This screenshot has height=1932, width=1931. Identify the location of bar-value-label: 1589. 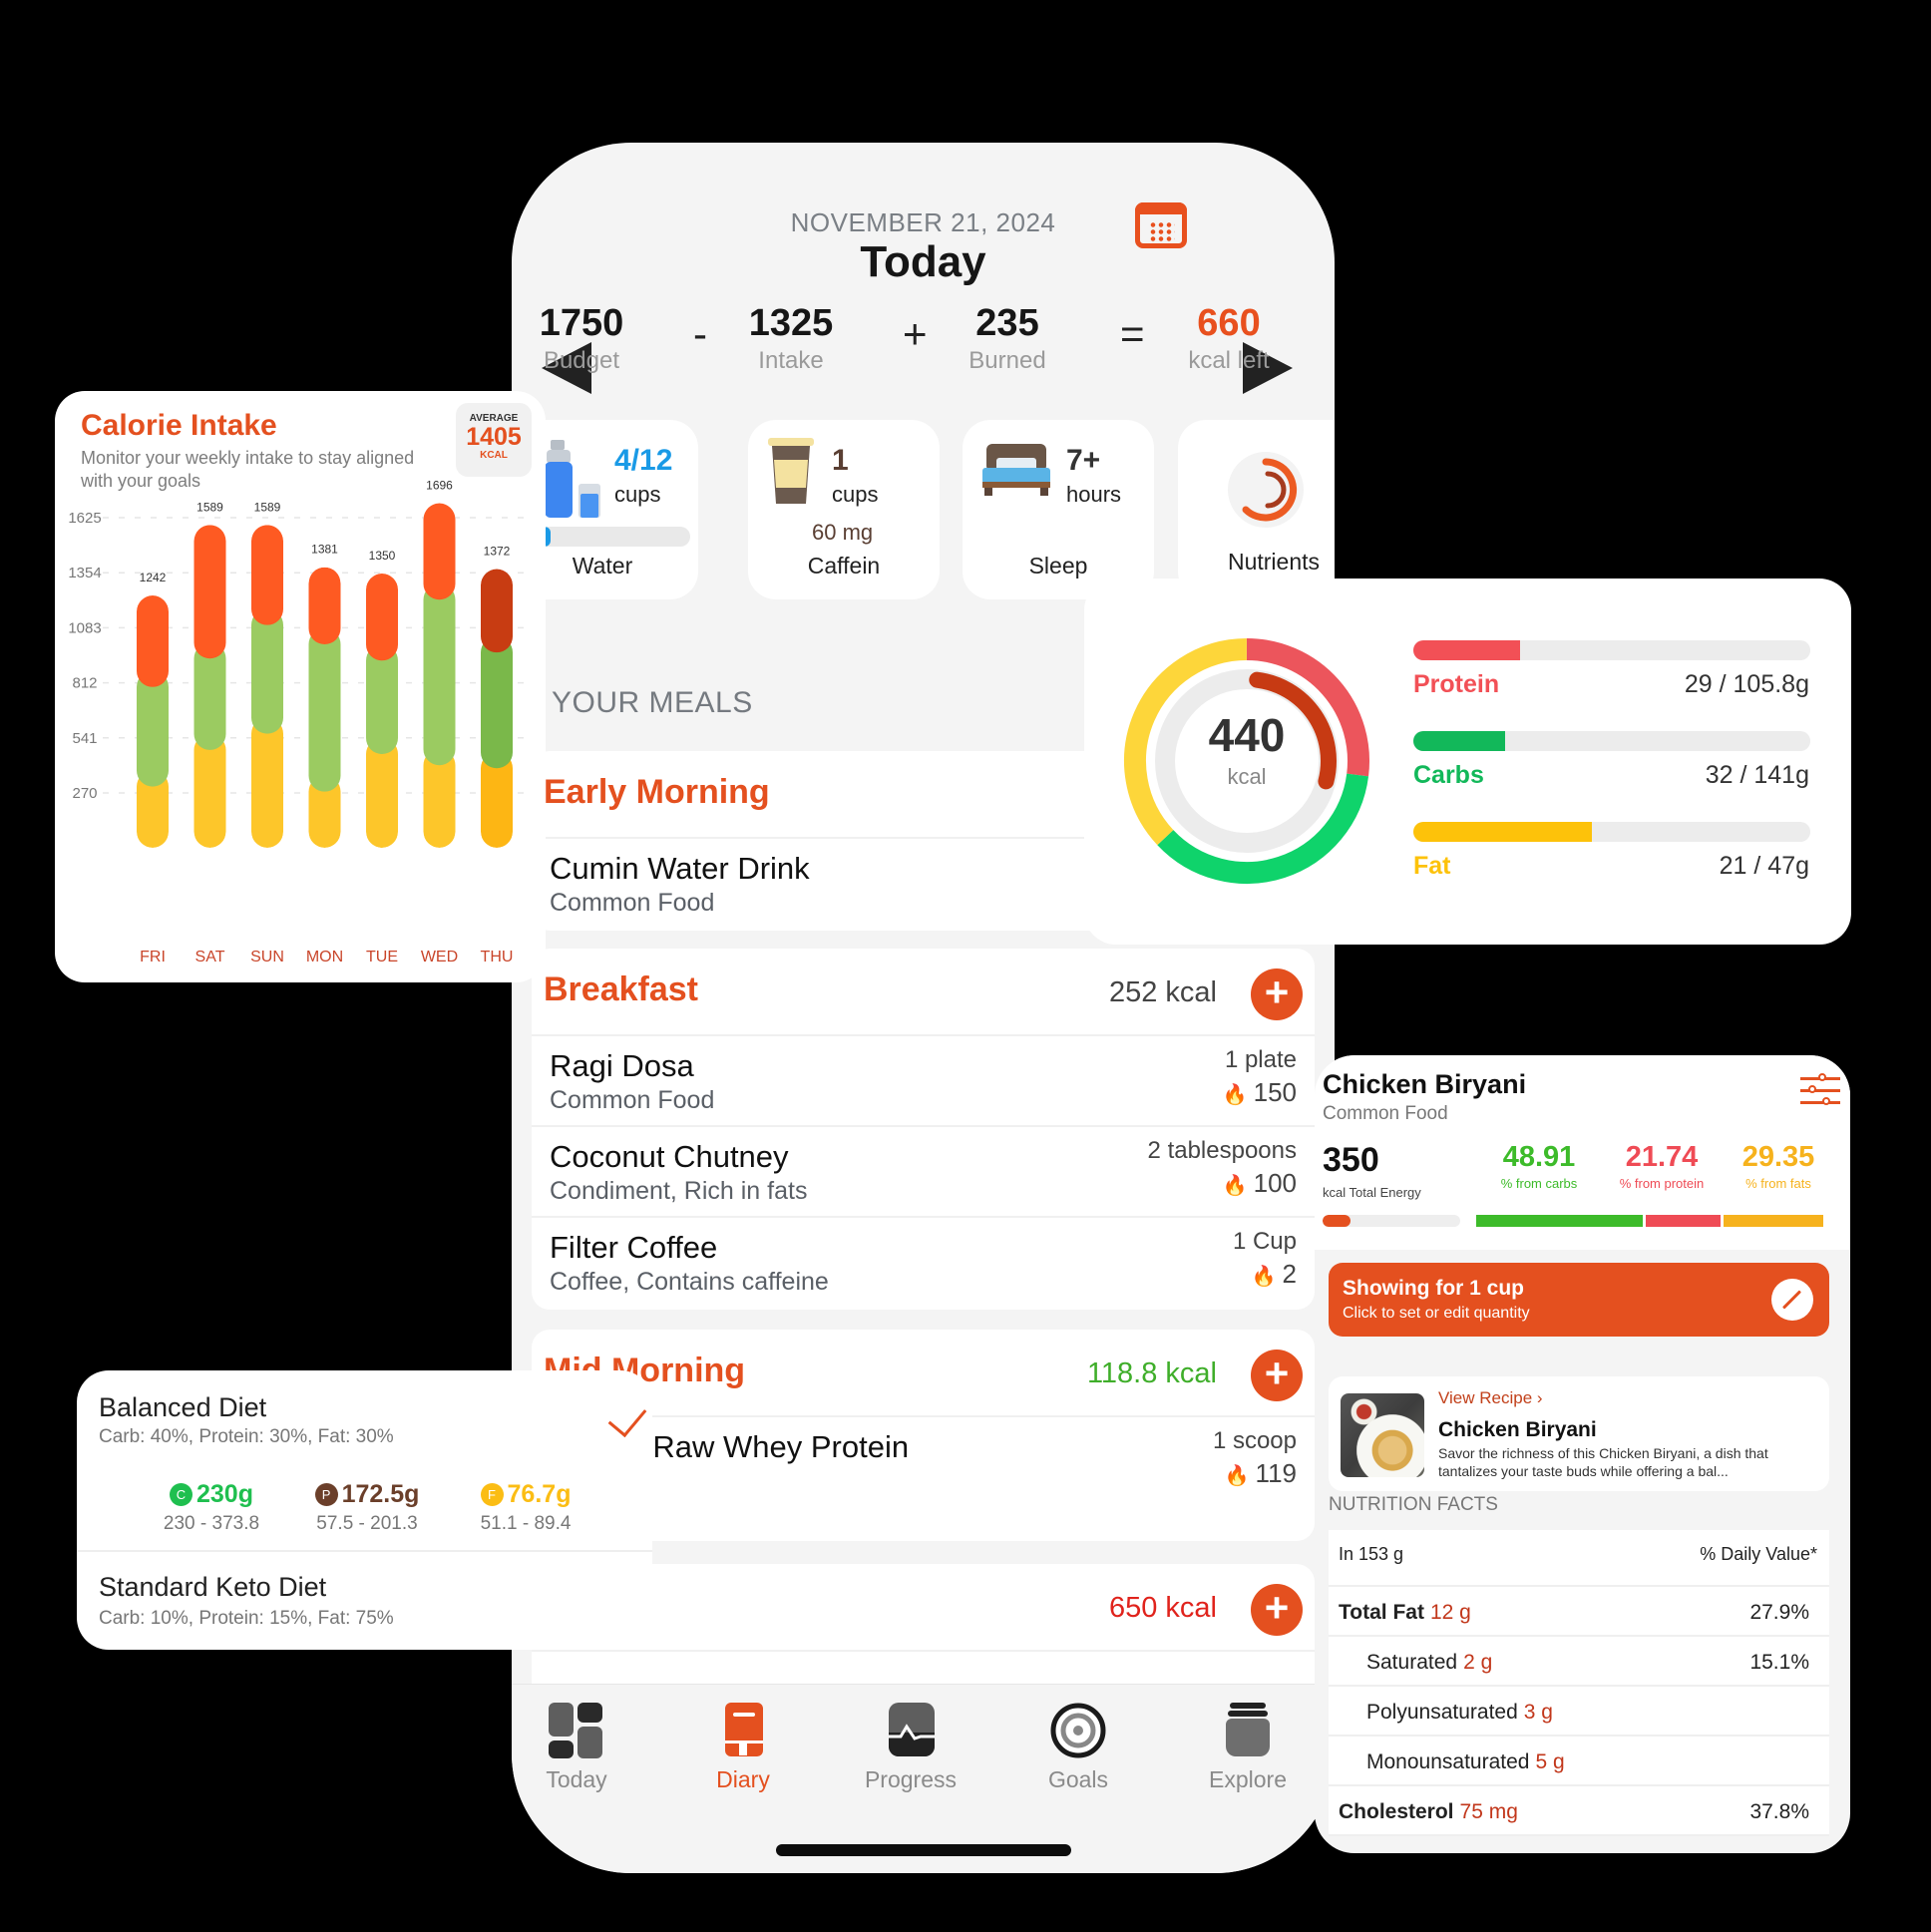
(267, 507).